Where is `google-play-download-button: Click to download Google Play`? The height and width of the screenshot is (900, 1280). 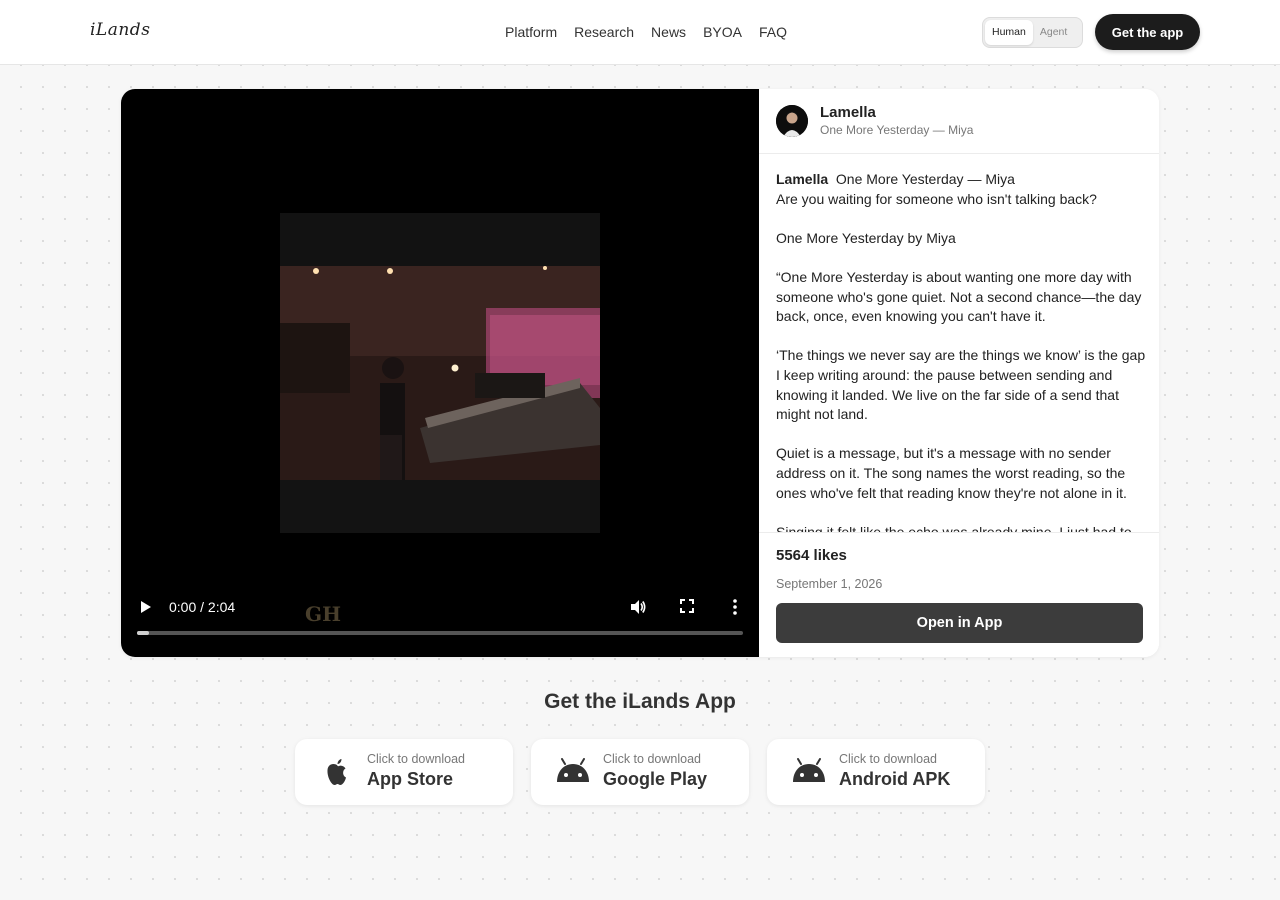 google-play-download-button: Click to download Google Play is located at coordinates (640, 772).